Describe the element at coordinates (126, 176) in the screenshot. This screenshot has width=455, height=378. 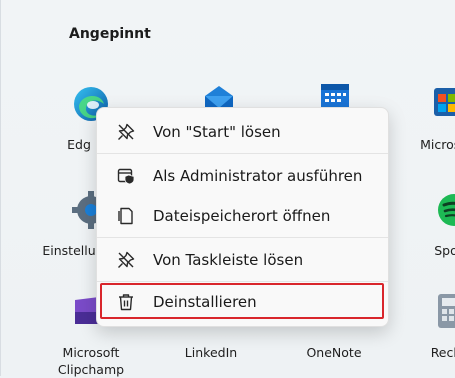
I see `shield-admin-icon` at that location.